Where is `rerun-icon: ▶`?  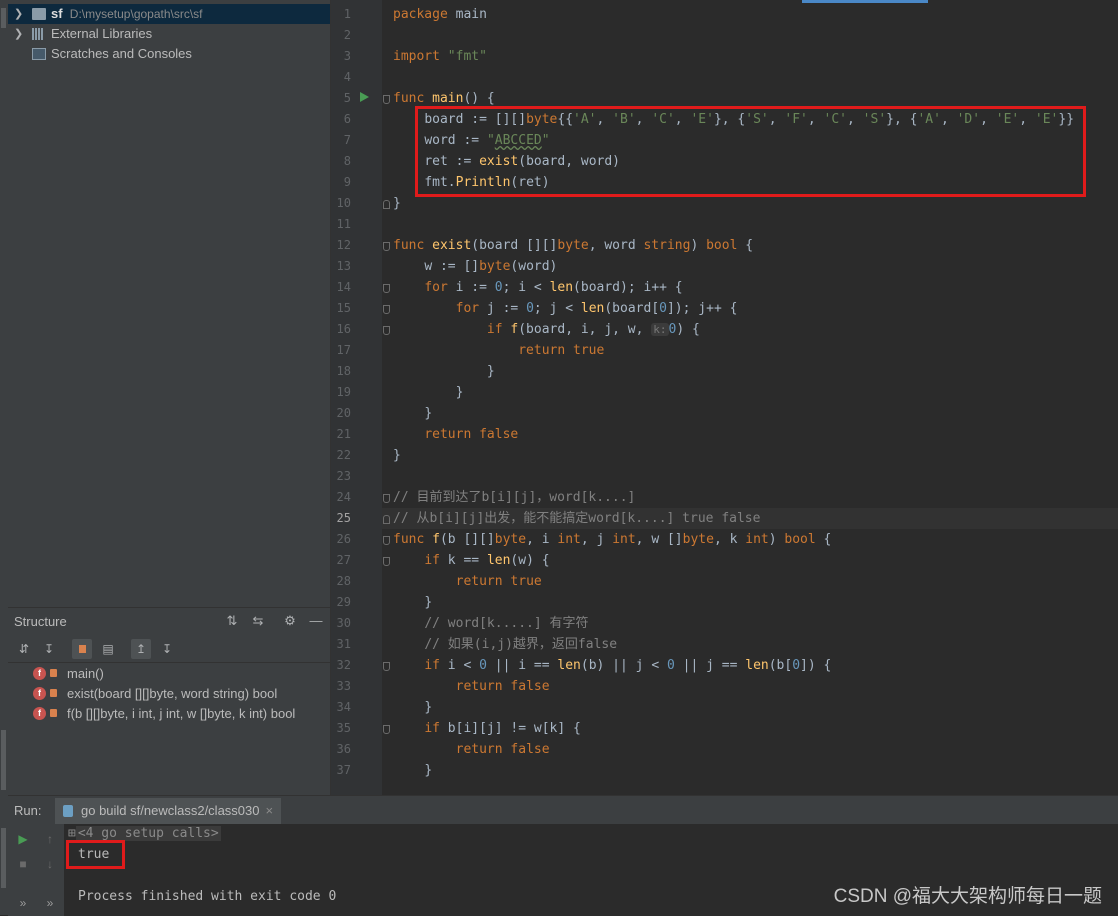 rerun-icon: ▶ is located at coordinates (23, 839).